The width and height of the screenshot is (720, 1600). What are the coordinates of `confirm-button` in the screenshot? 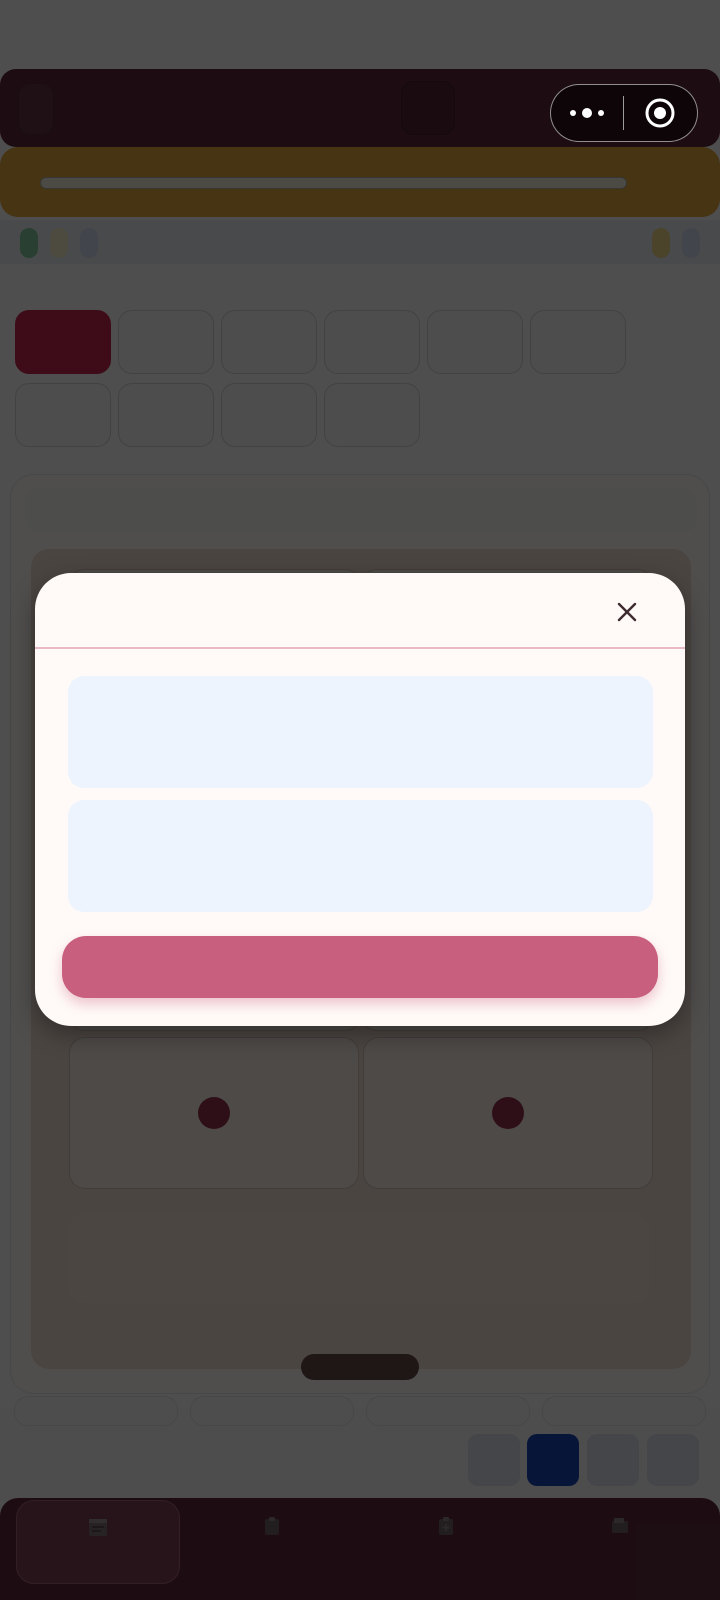 It's located at (360, 967).